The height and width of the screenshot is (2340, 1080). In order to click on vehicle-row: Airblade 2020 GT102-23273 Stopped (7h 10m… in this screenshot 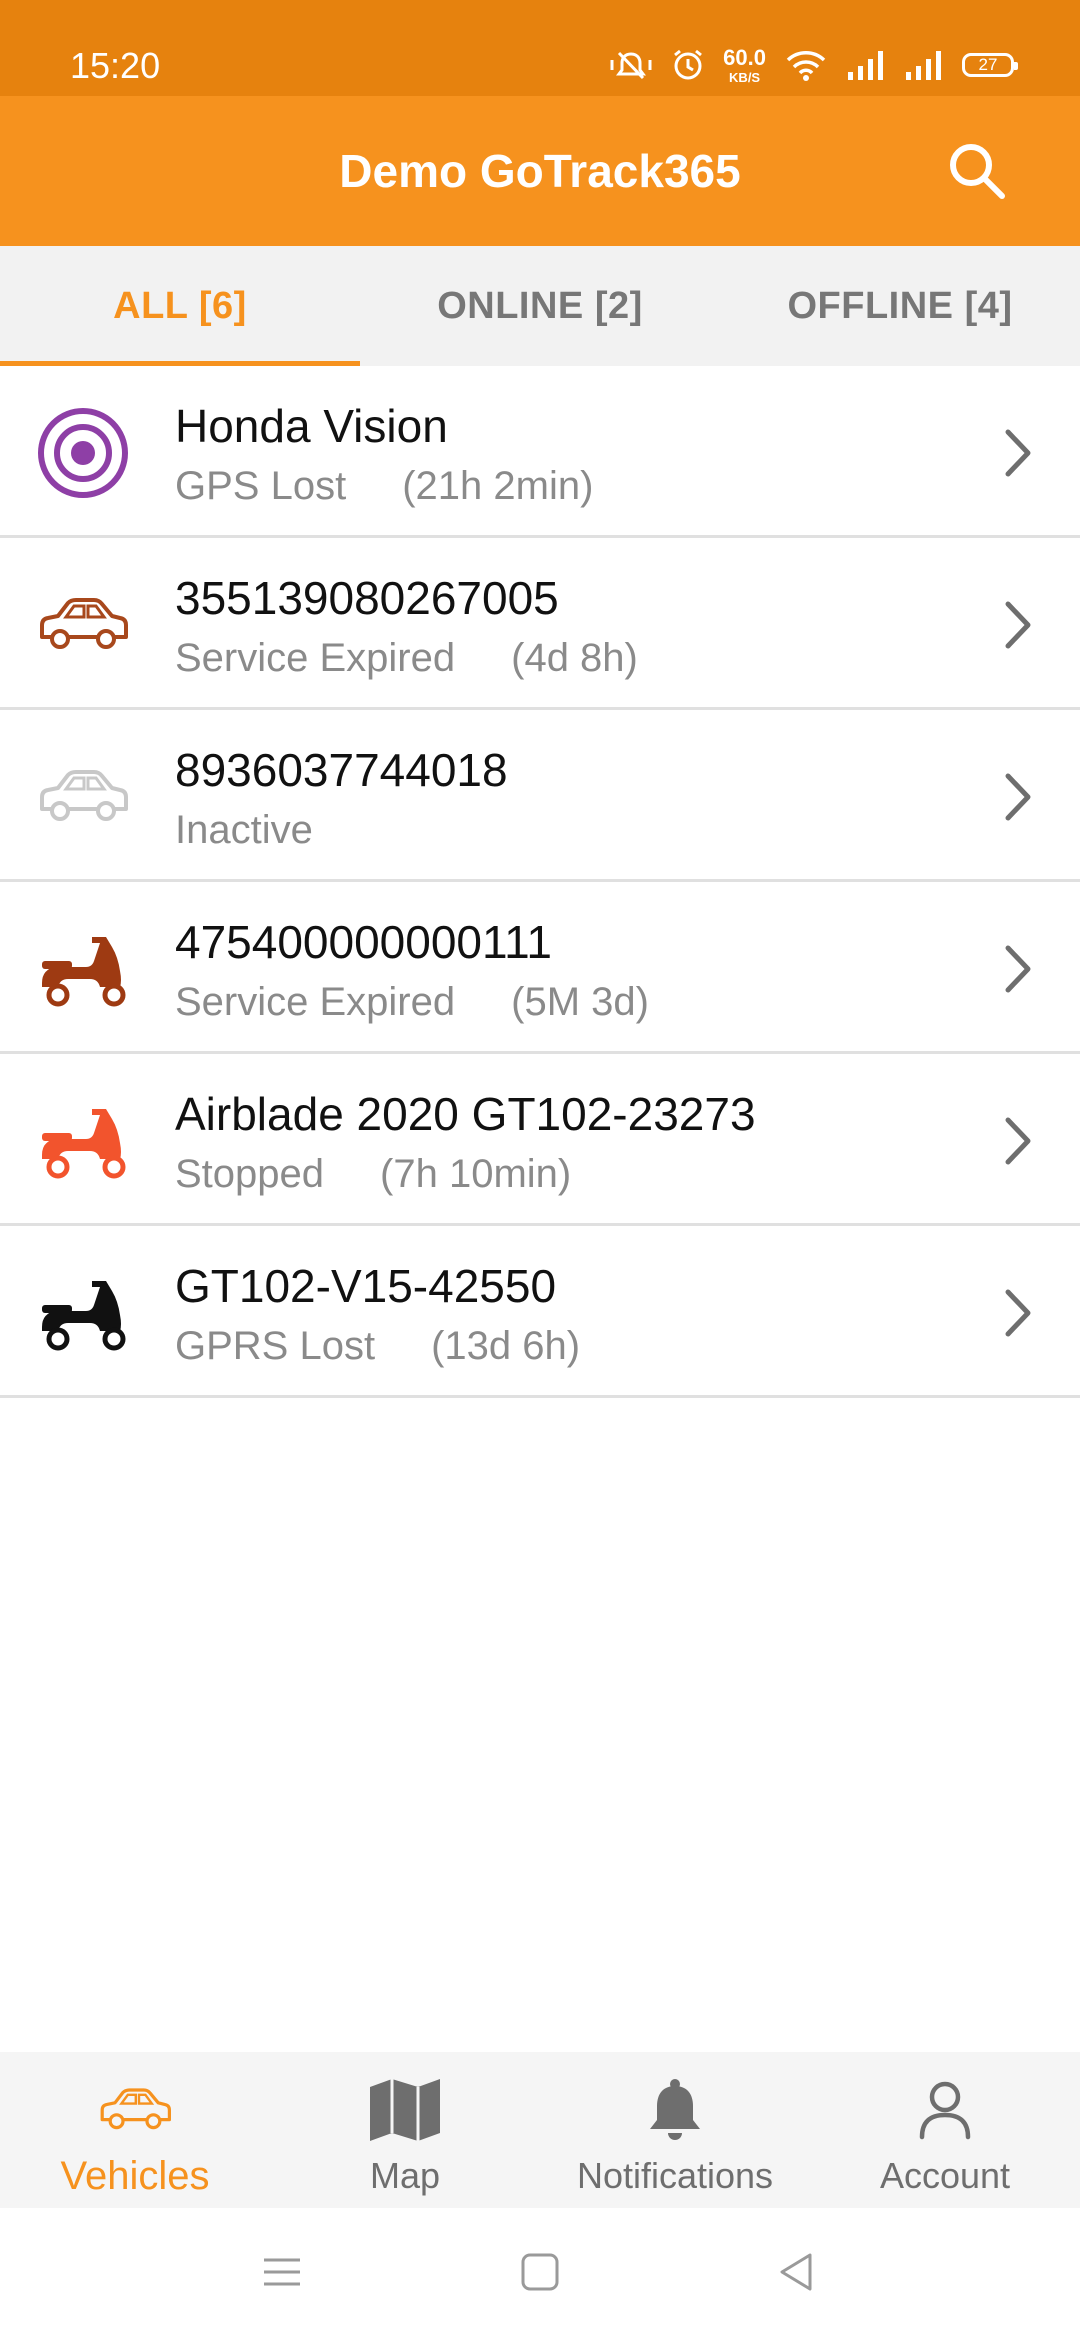, I will do `click(540, 1140)`.